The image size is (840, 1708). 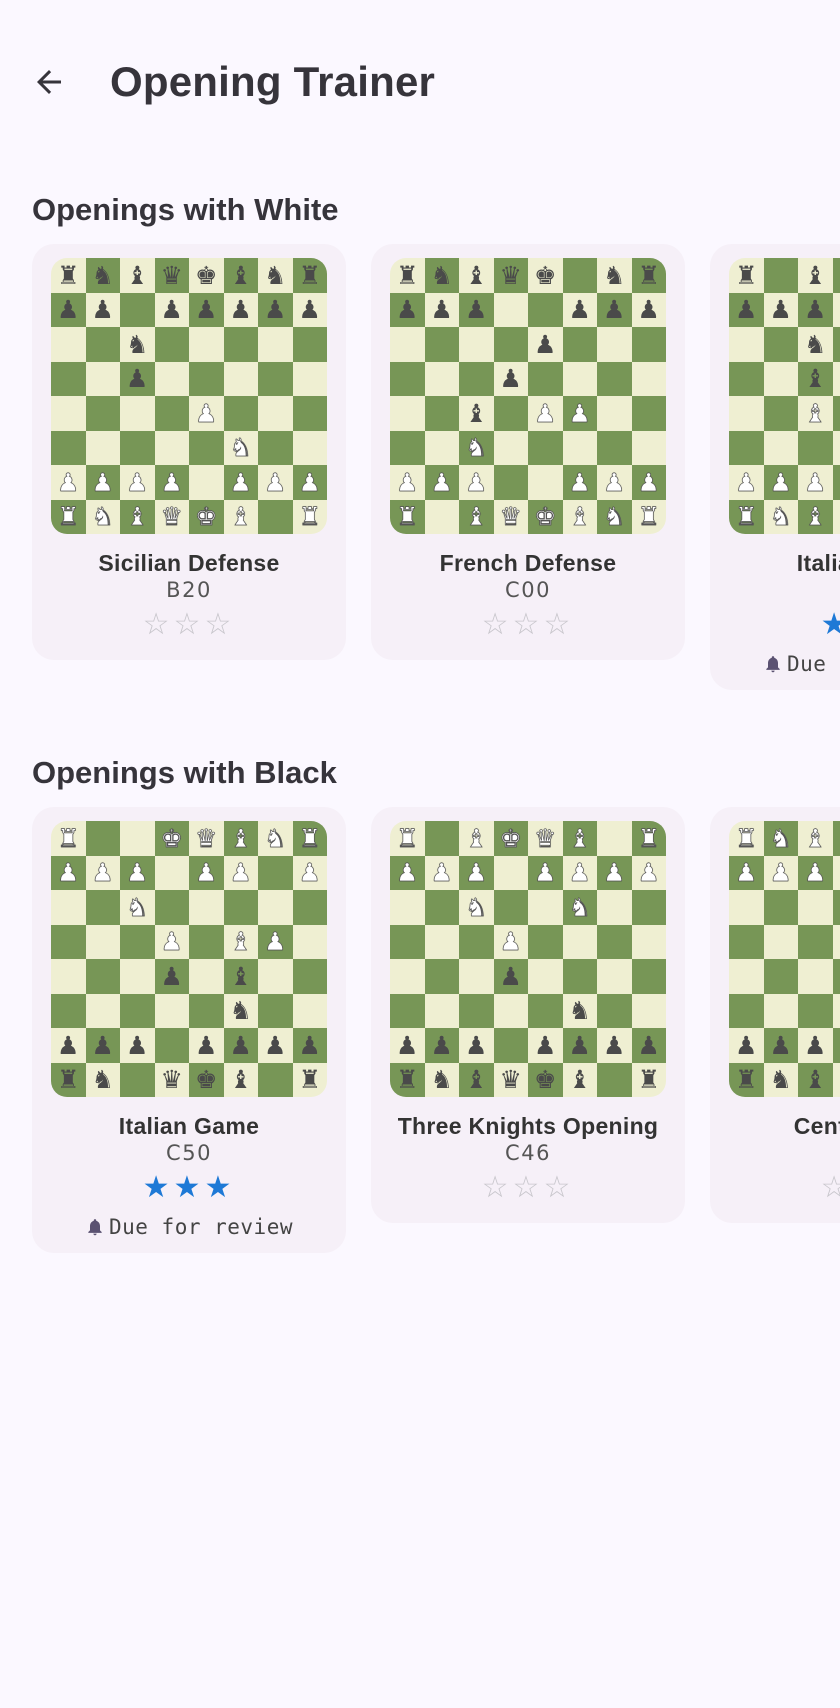 I want to click on black-rook-icon: ♜, so click(x=407, y=1080).